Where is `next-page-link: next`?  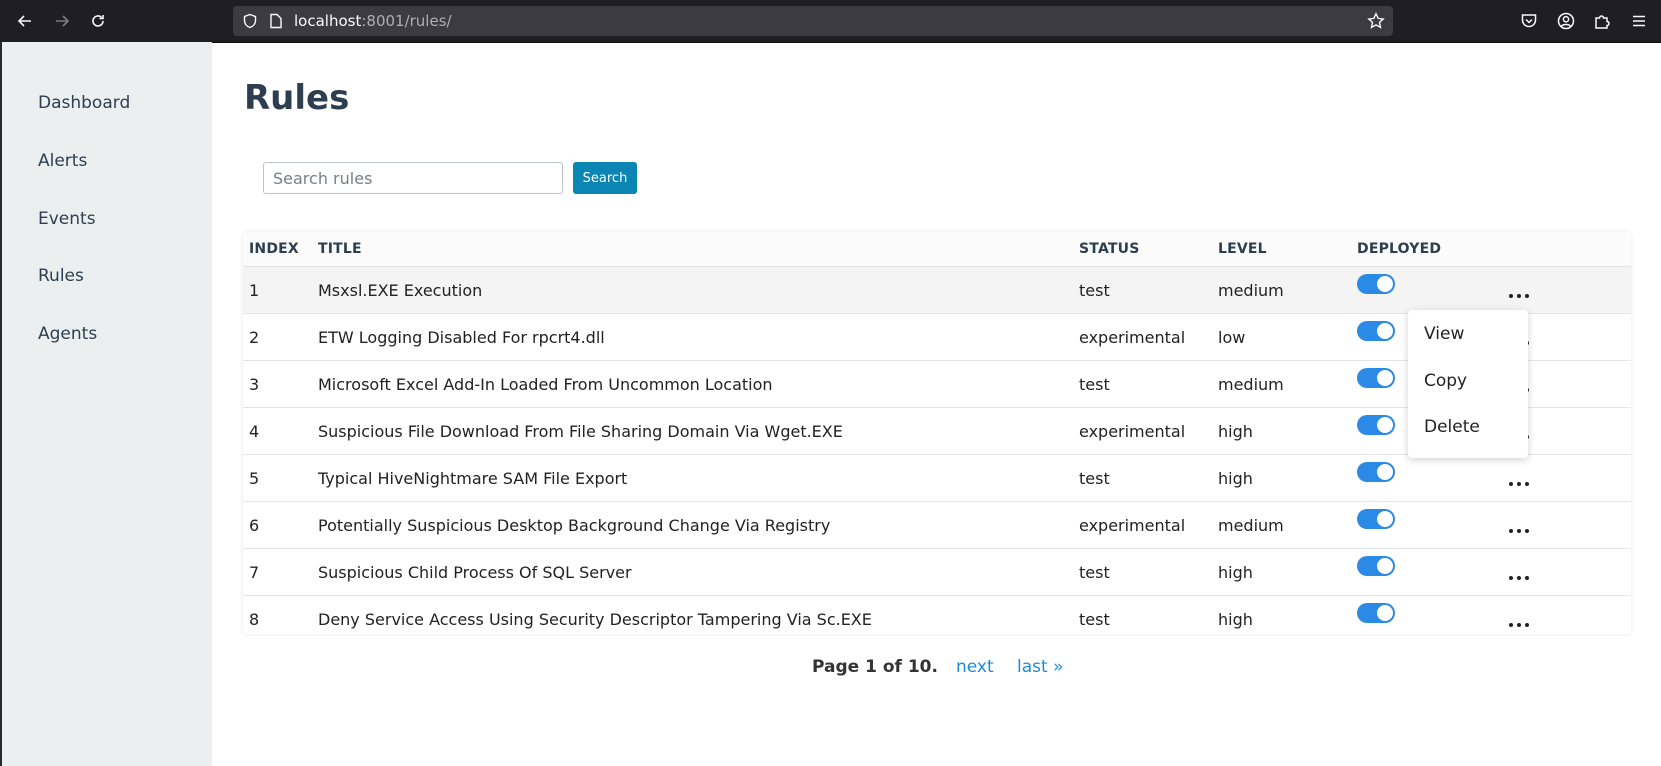 next-page-link: next is located at coordinates (975, 667).